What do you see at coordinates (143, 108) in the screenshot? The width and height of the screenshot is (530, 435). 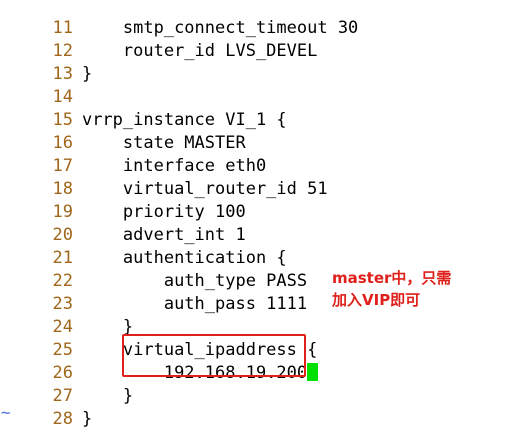 I see `code-line: 15 vrrp_instance VI_1 {` at bounding box center [143, 108].